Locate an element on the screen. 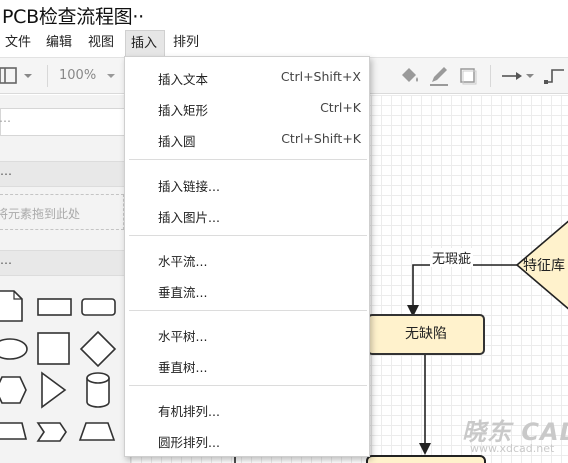  shape-triangle is located at coordinates (54, 390).